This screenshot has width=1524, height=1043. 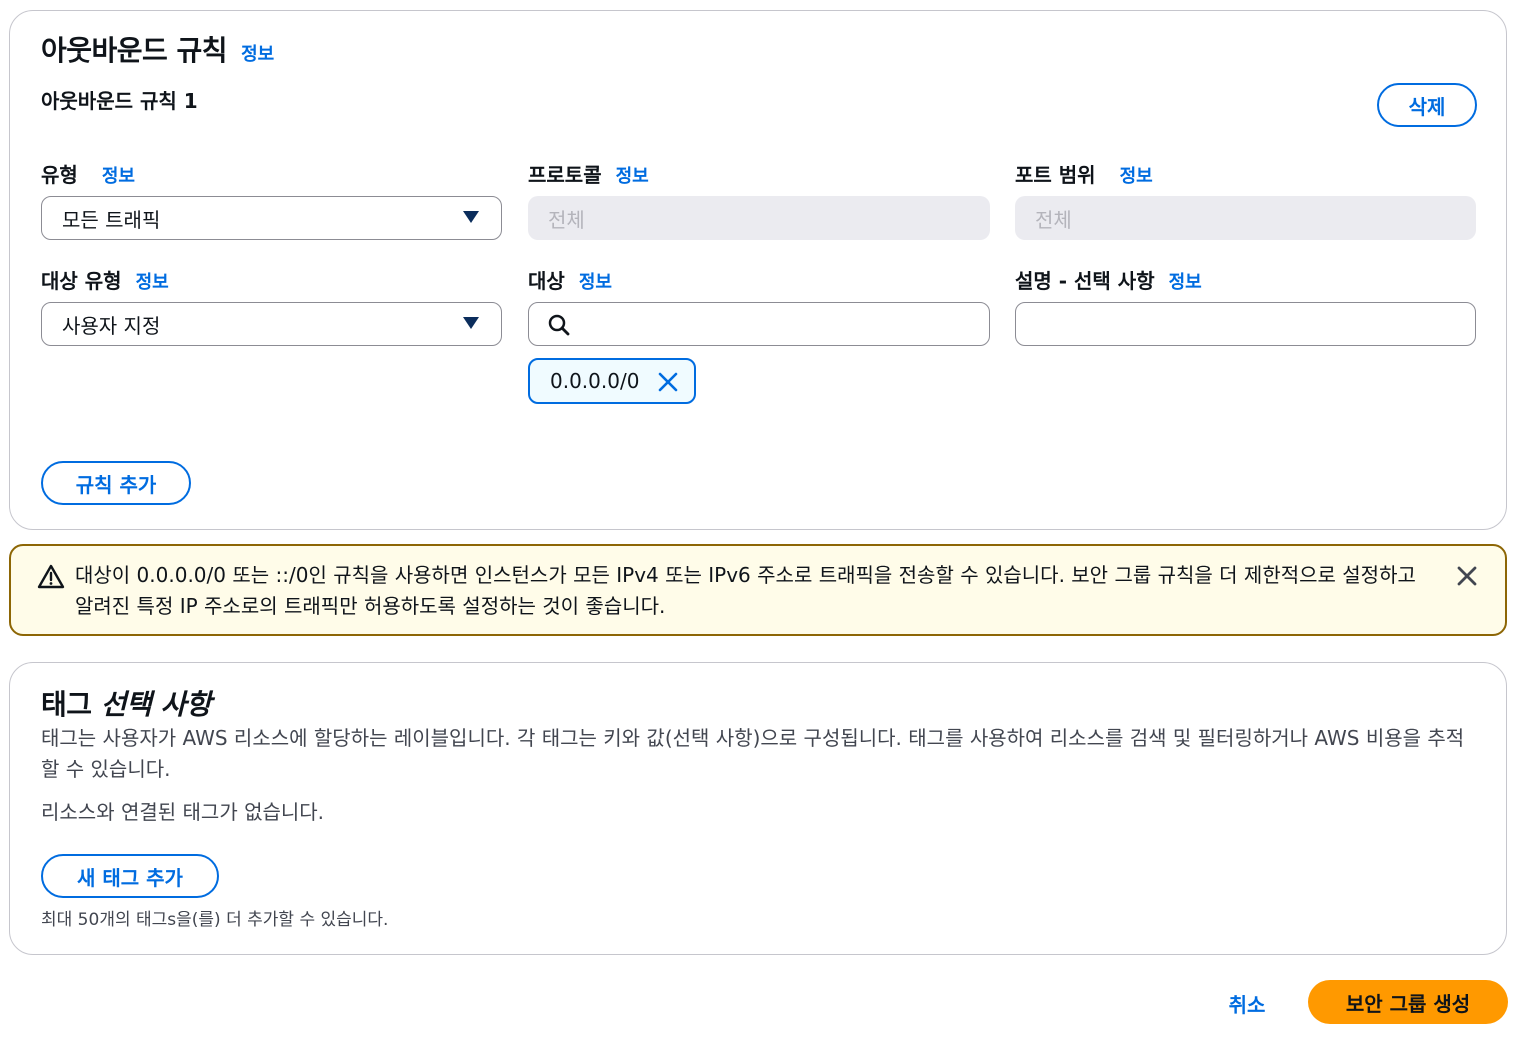 I want to click on warning-icon, so click(x=51, y=576).